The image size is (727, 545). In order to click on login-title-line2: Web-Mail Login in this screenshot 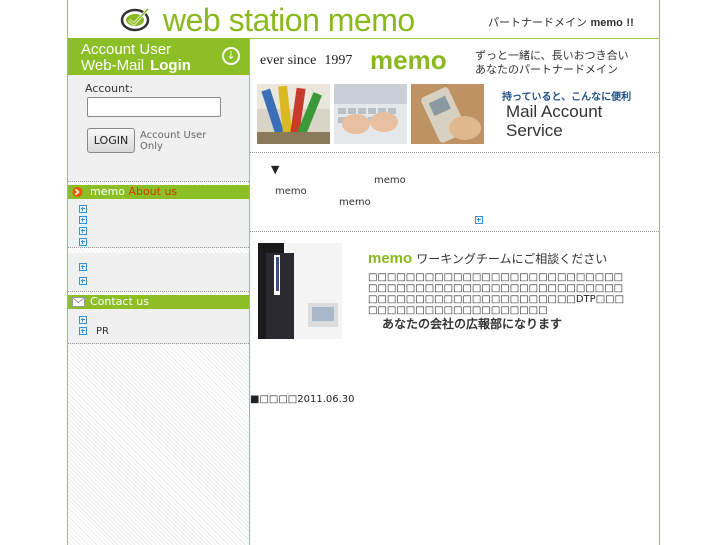, I will do `click(136, 65)`.